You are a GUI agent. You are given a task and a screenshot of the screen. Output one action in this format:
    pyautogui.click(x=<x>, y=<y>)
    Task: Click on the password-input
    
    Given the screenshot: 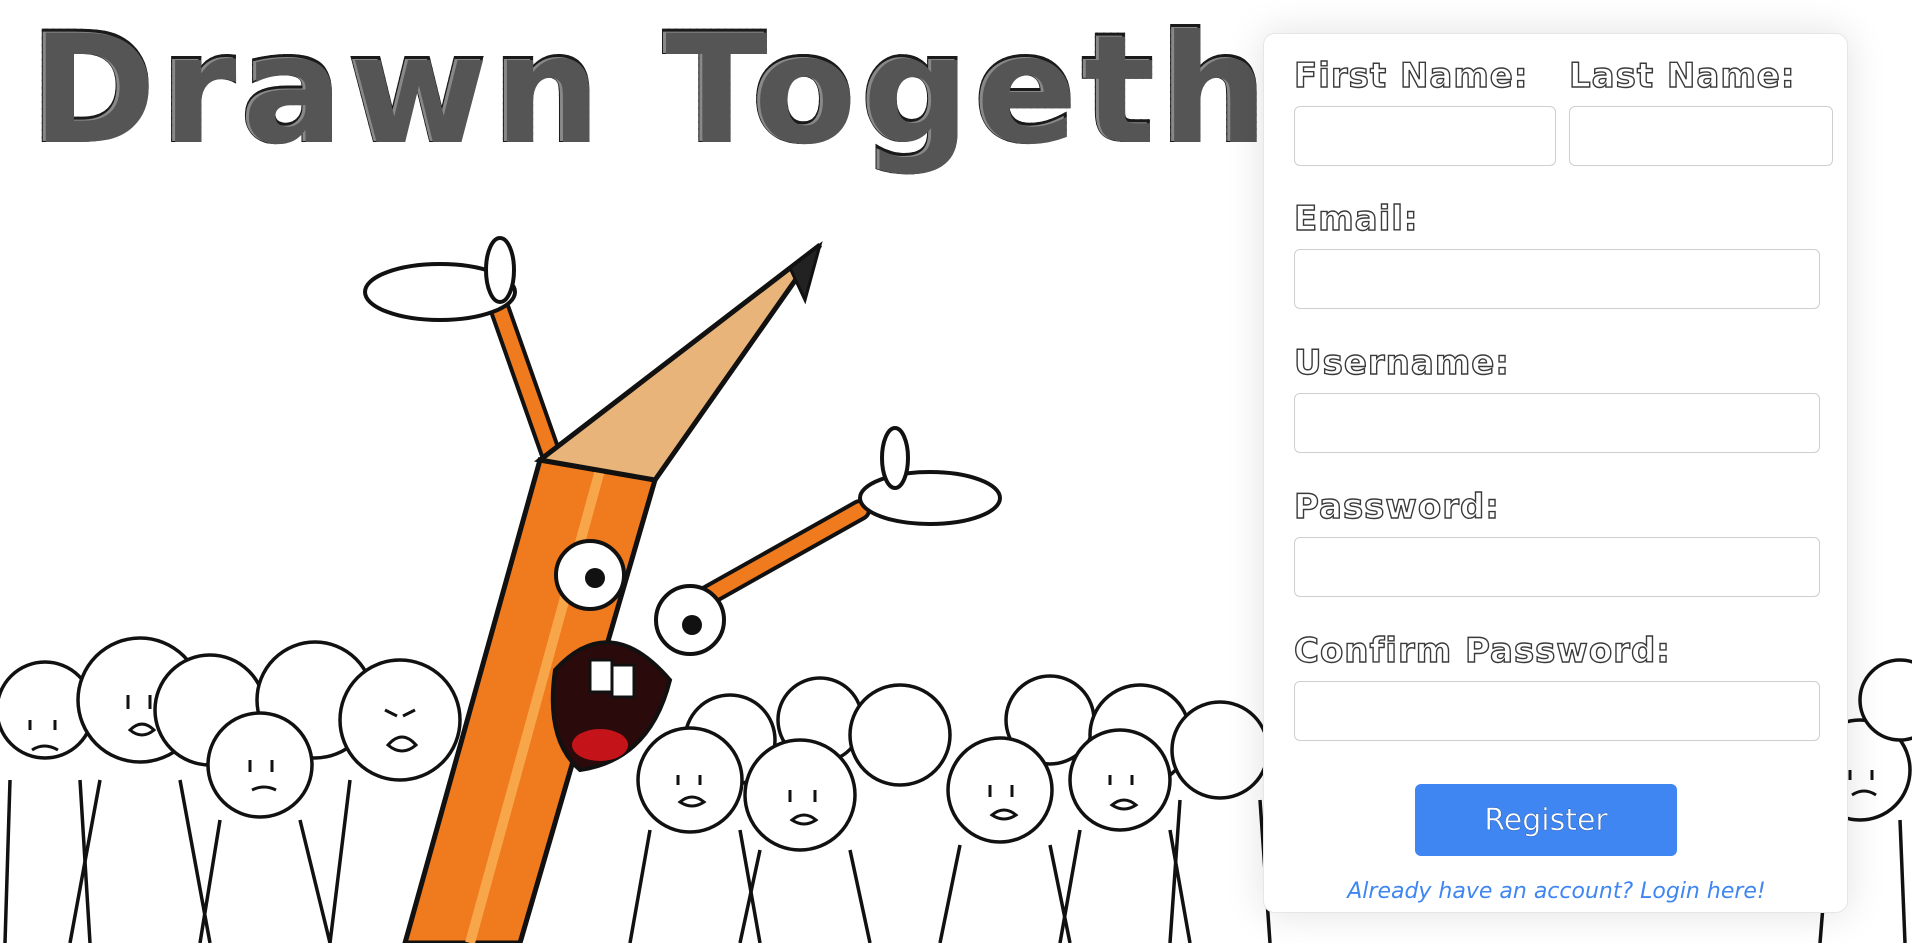 What is the action you would take?
    pyautogui.click(x=1557, y=567)
    